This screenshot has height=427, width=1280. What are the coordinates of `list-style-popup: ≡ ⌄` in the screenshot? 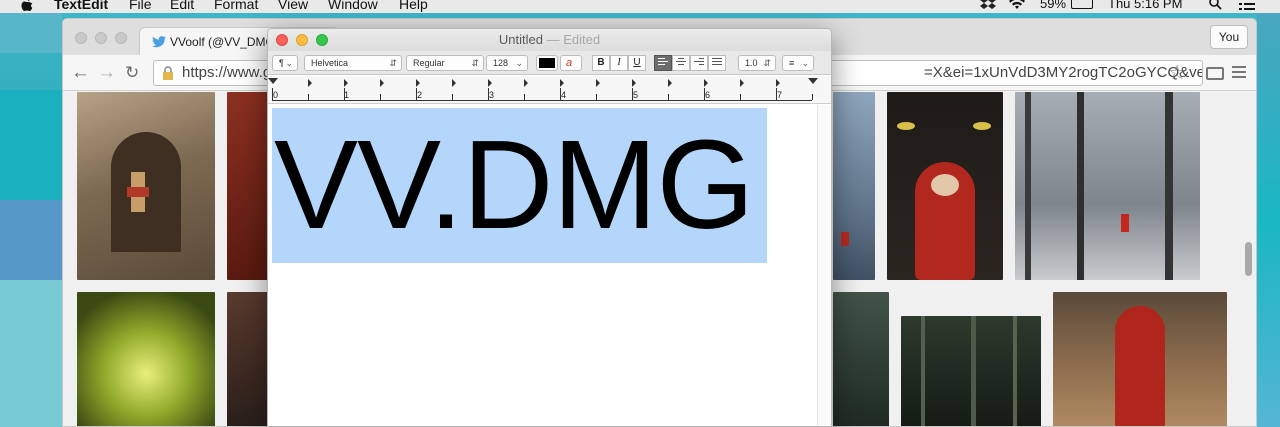 It's located at (798, 63).